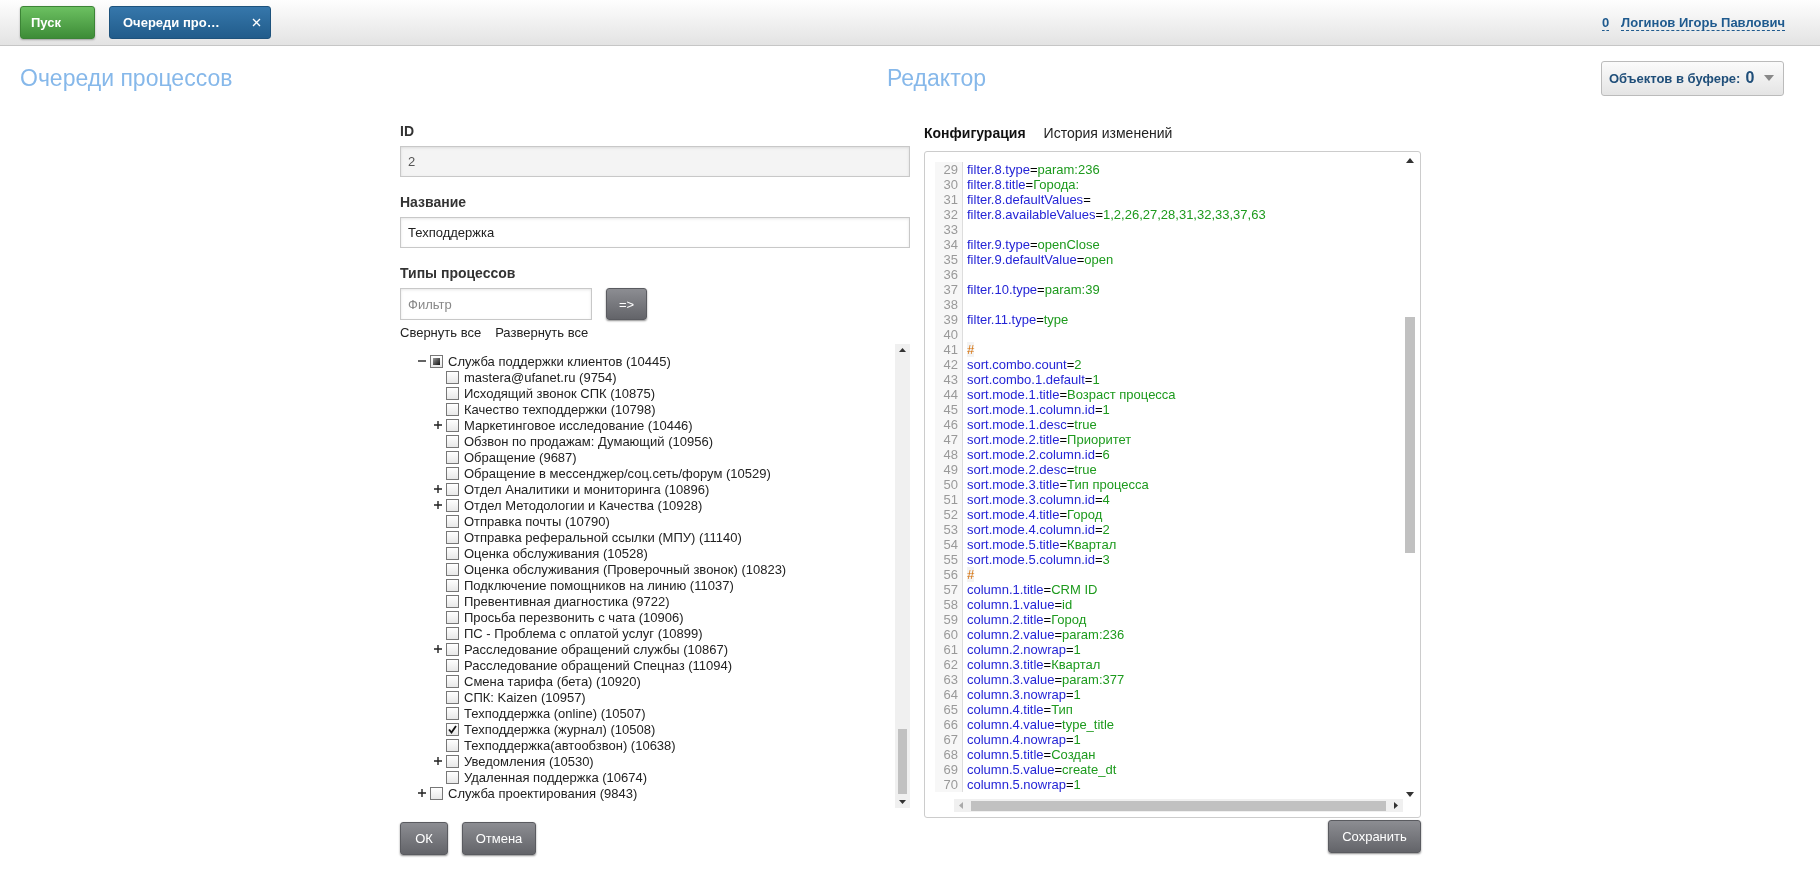  I want to click on tree-item: Маркетинговое исследование (10446), so click(578, 425).